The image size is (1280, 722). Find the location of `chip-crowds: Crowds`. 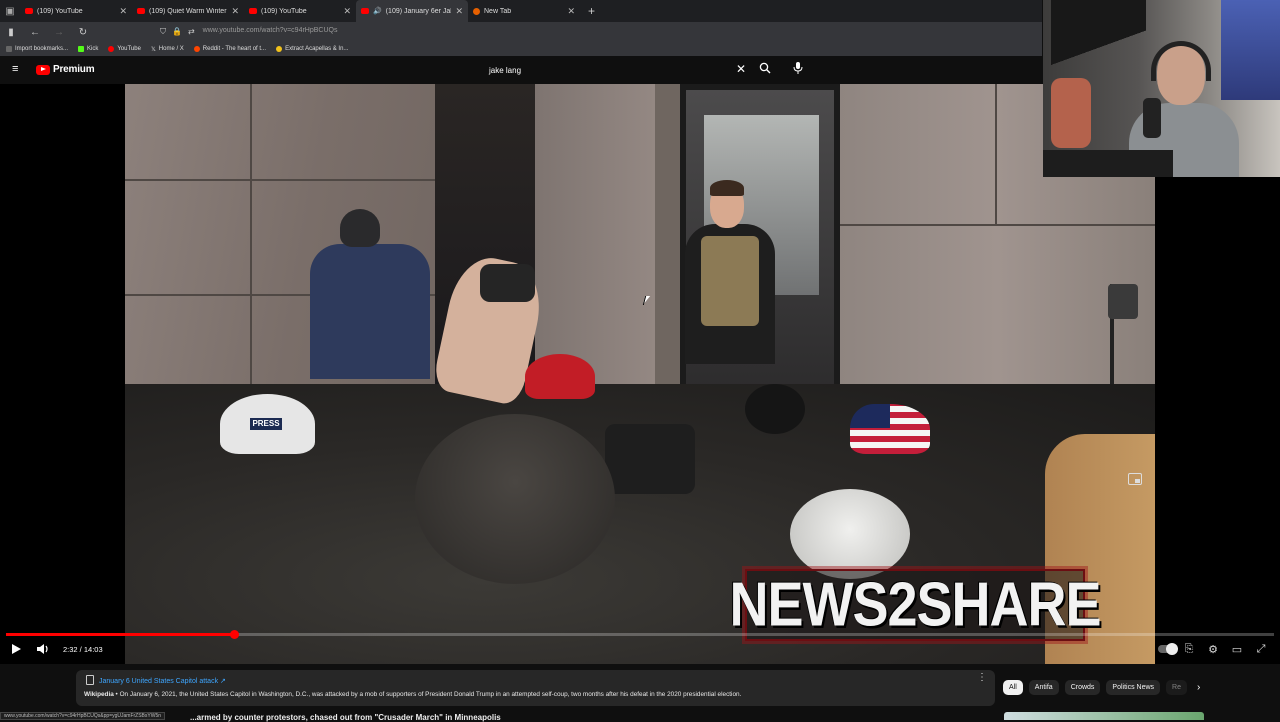

chip-crowds: Crowds is located at coordinates (1082, 687).